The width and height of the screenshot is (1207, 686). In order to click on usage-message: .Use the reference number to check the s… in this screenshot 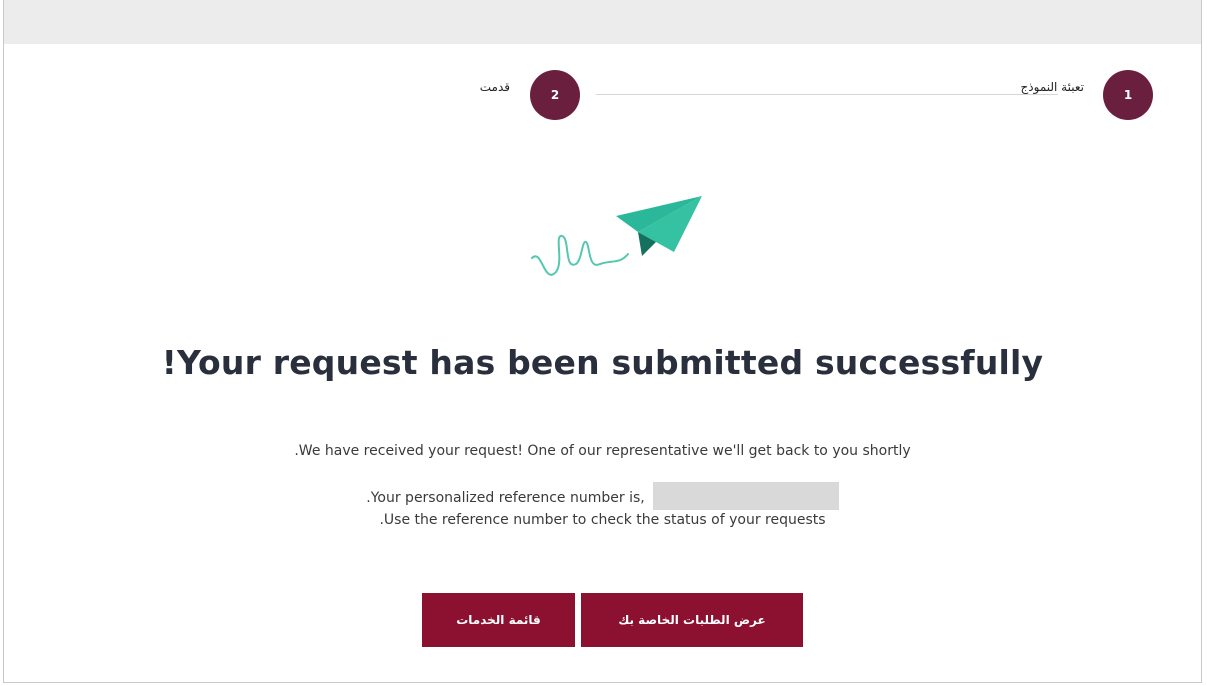, I will do `click(602, 520)`.